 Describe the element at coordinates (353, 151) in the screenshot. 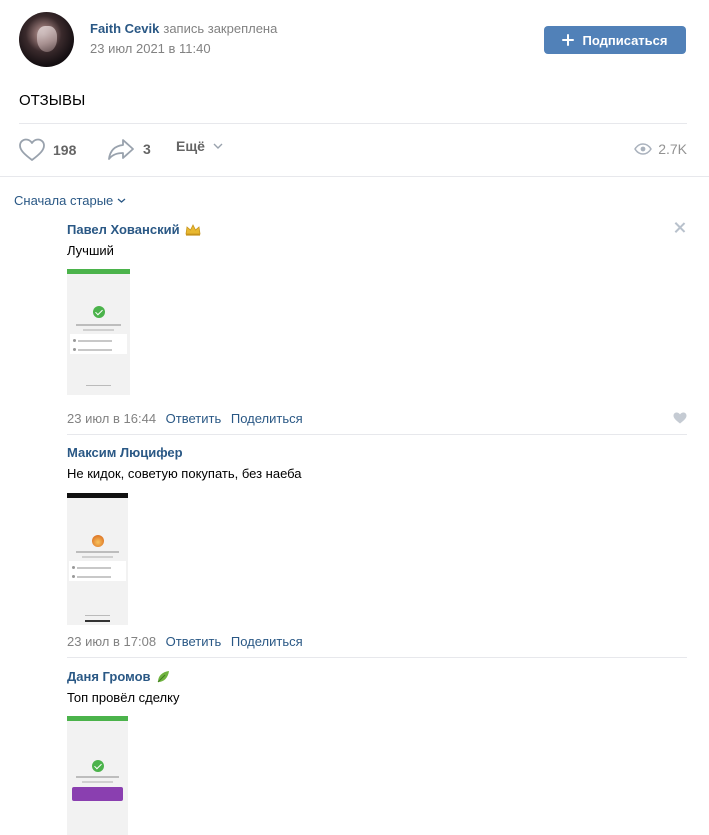

I see `post-actions: 198 3 Ещё 2.7K` at that location.